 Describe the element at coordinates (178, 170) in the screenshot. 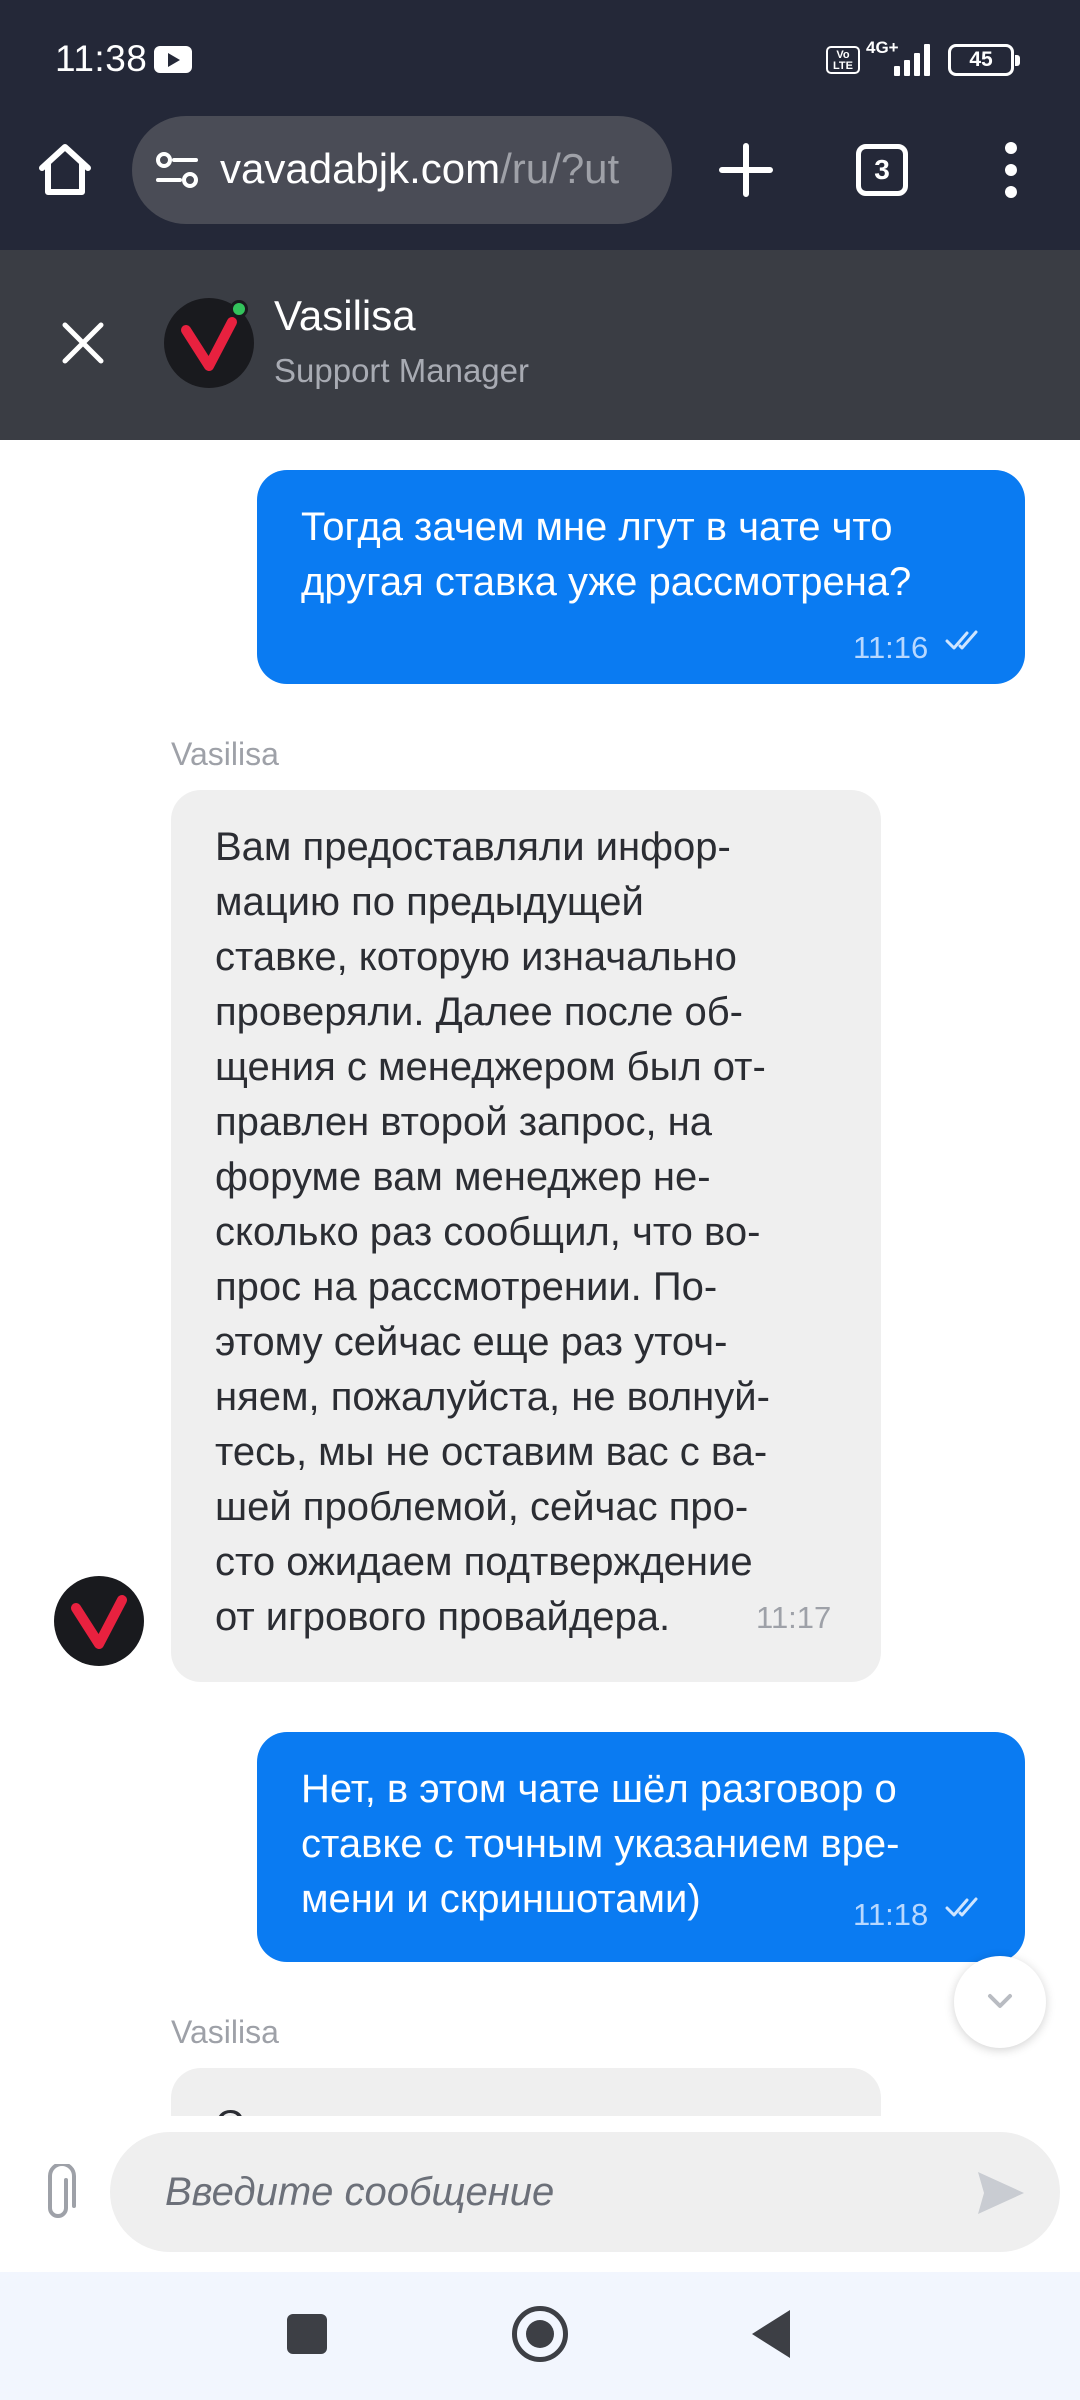

I see `site-settings-icon` at that location.